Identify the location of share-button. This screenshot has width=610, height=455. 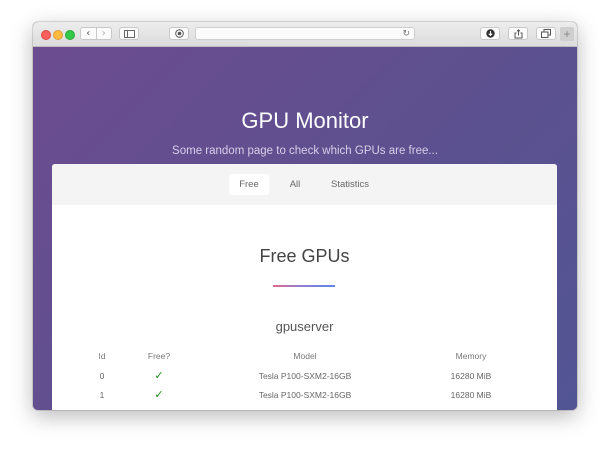
(518, 33).